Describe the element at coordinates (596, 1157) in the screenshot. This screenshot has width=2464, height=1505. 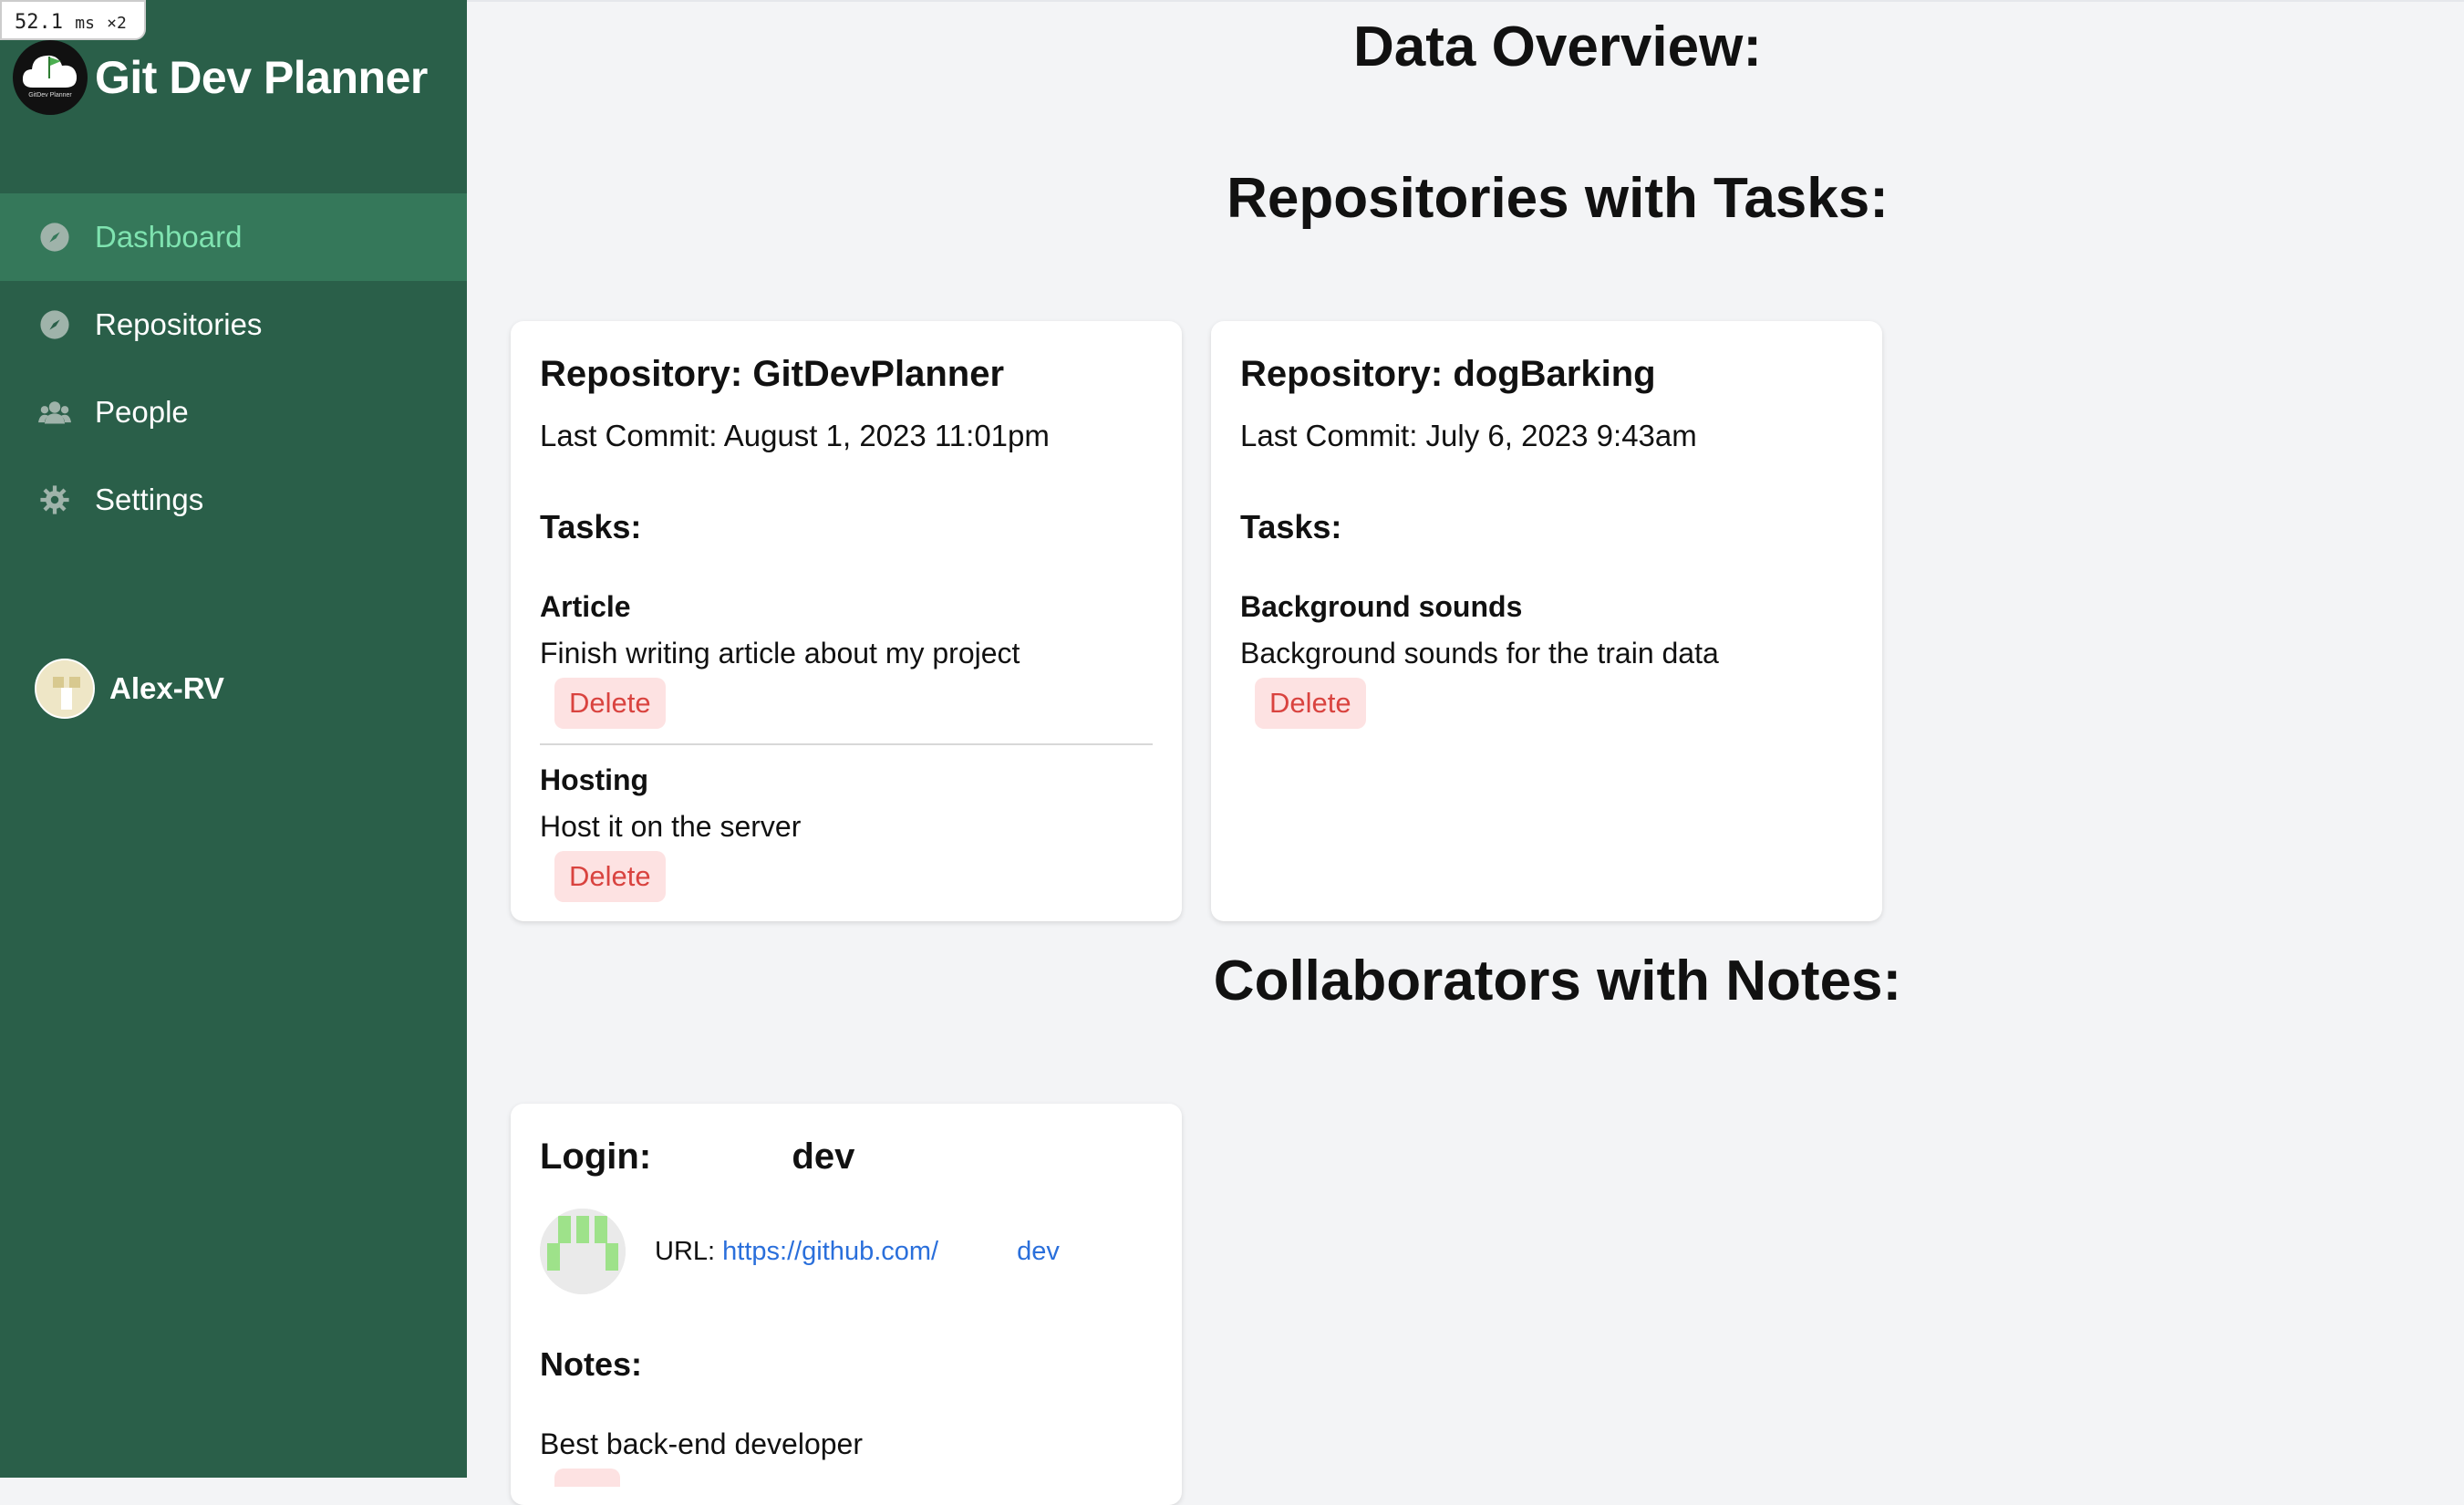
I see `login-label: Login:` at that location.